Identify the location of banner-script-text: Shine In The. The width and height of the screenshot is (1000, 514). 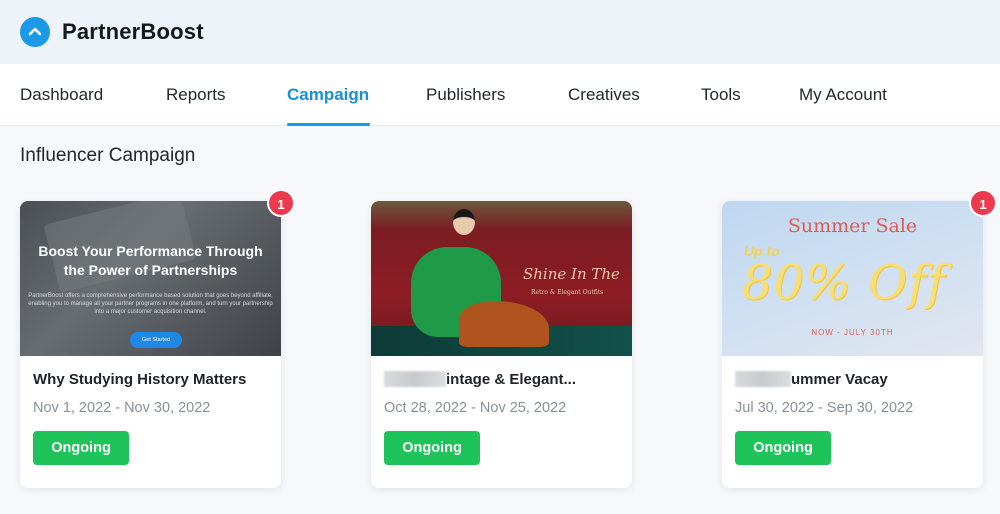
(571, 274).